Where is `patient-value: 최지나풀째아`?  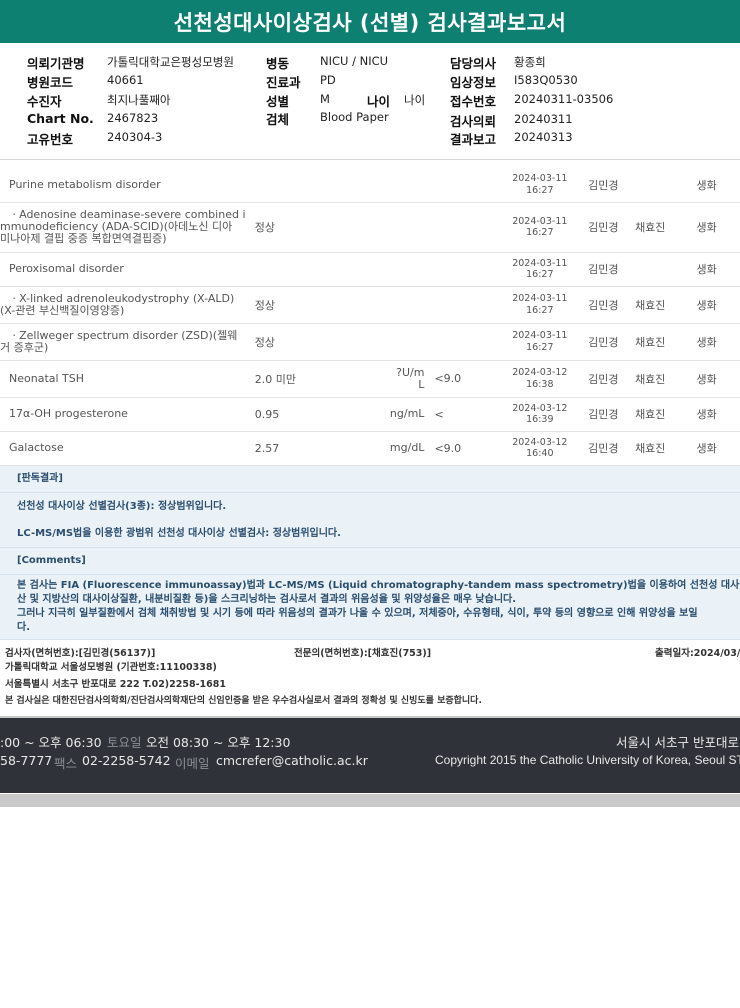
patient-value: 최지나풀째아 is located at coordinates (139, 100).